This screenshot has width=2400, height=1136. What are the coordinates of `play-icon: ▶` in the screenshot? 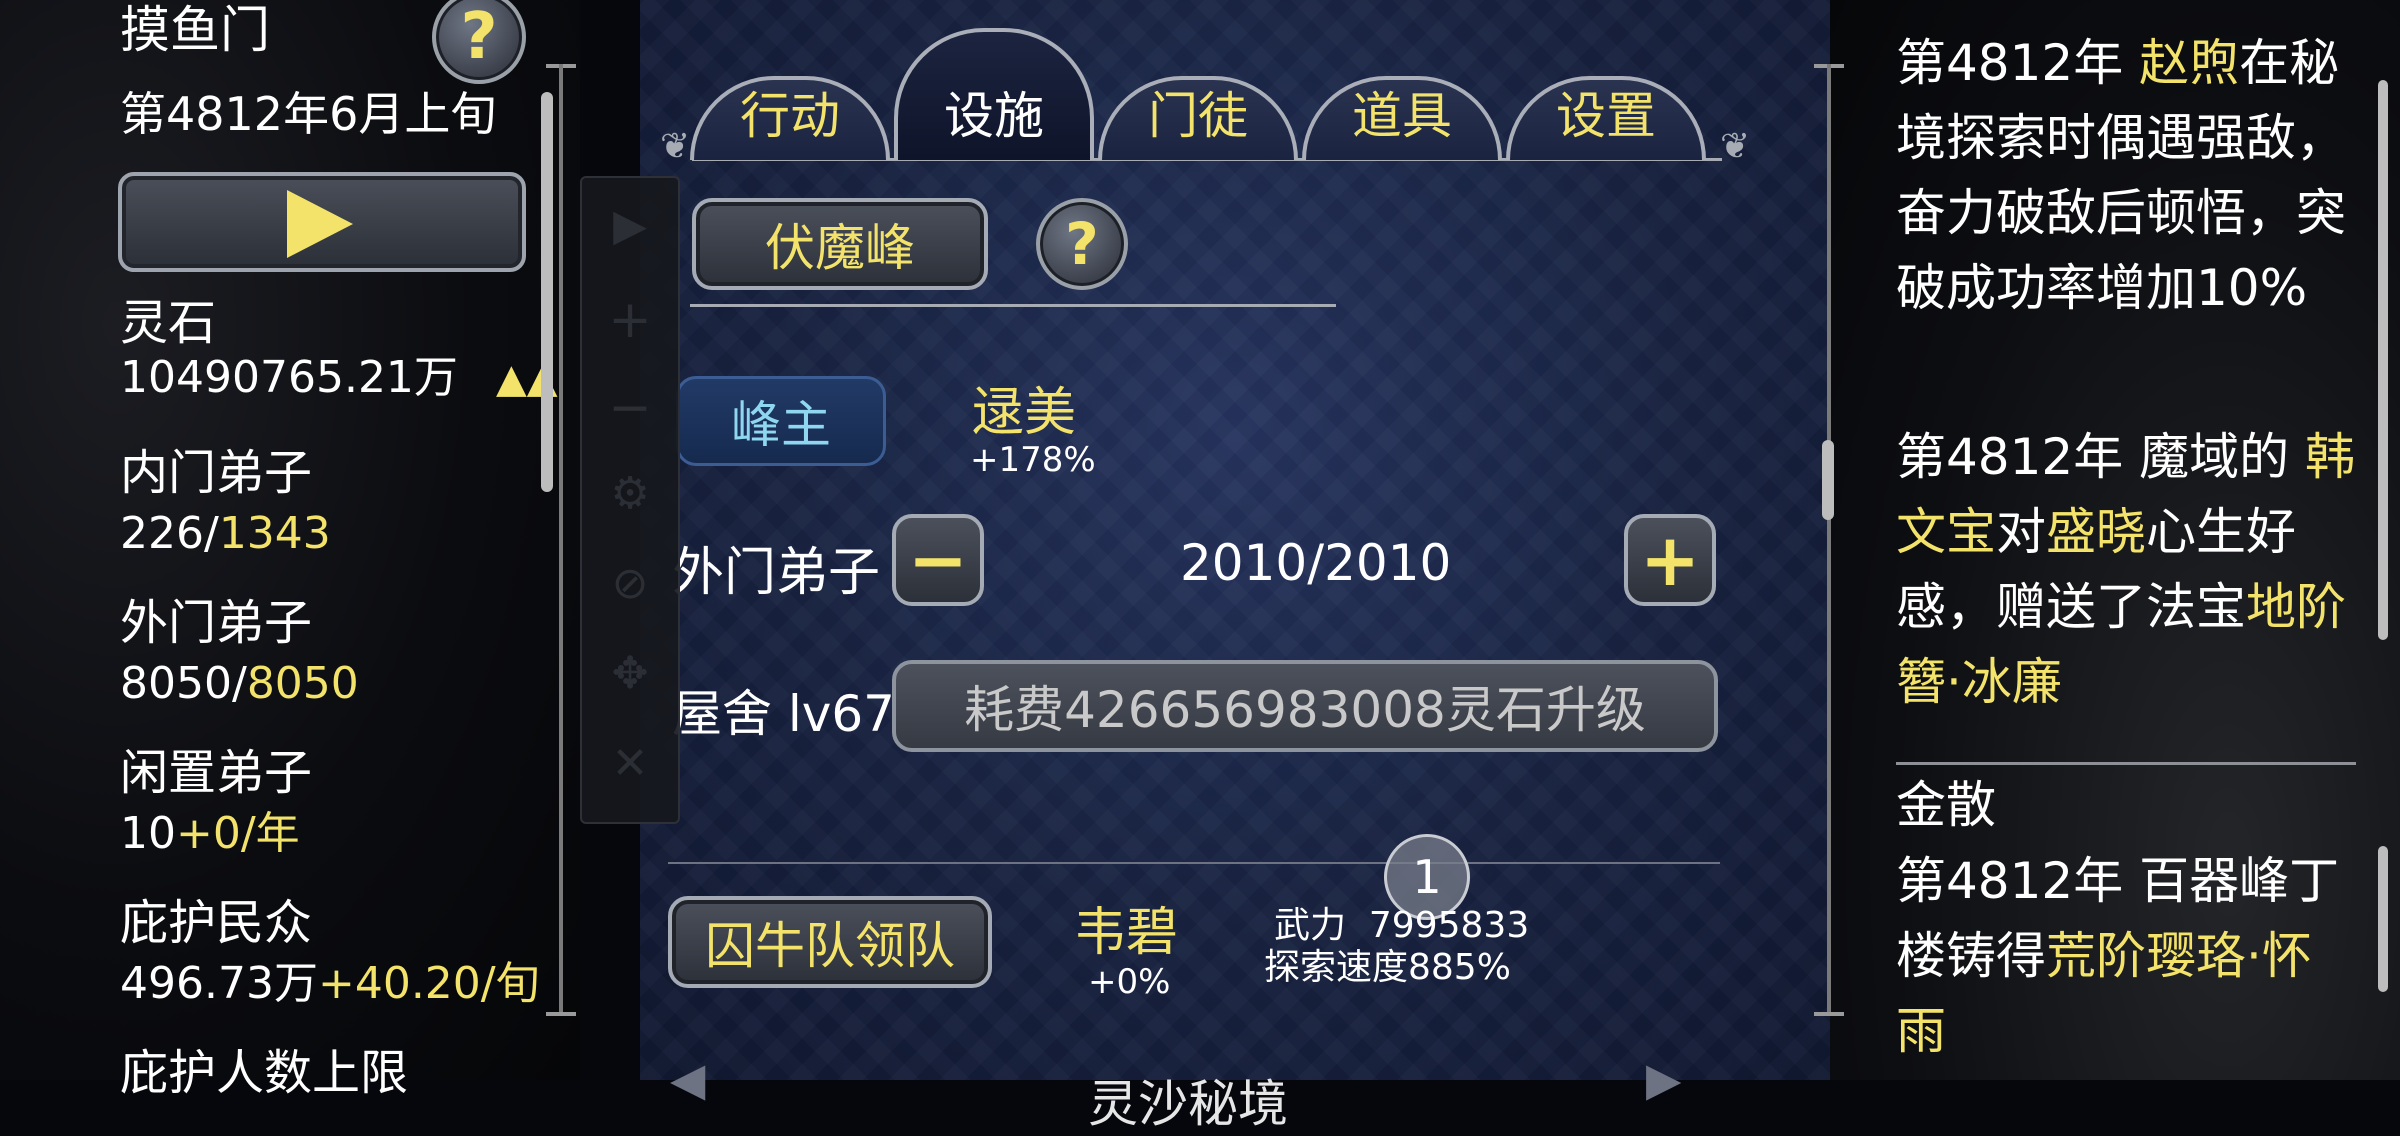 It's located at (630, 225).